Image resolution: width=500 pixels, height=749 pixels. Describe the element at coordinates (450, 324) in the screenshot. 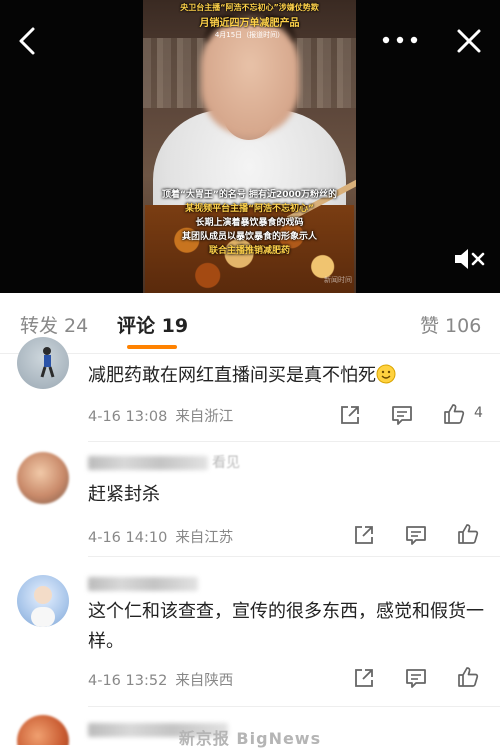

I see `tab-likes: 赞 106` at that location.